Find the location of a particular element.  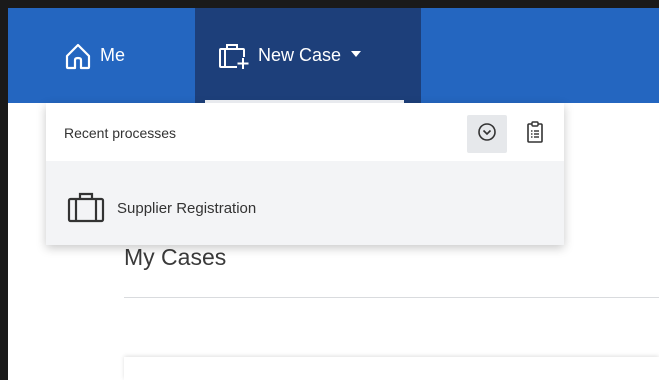

window-top-border is located at coordinates (329, 4).